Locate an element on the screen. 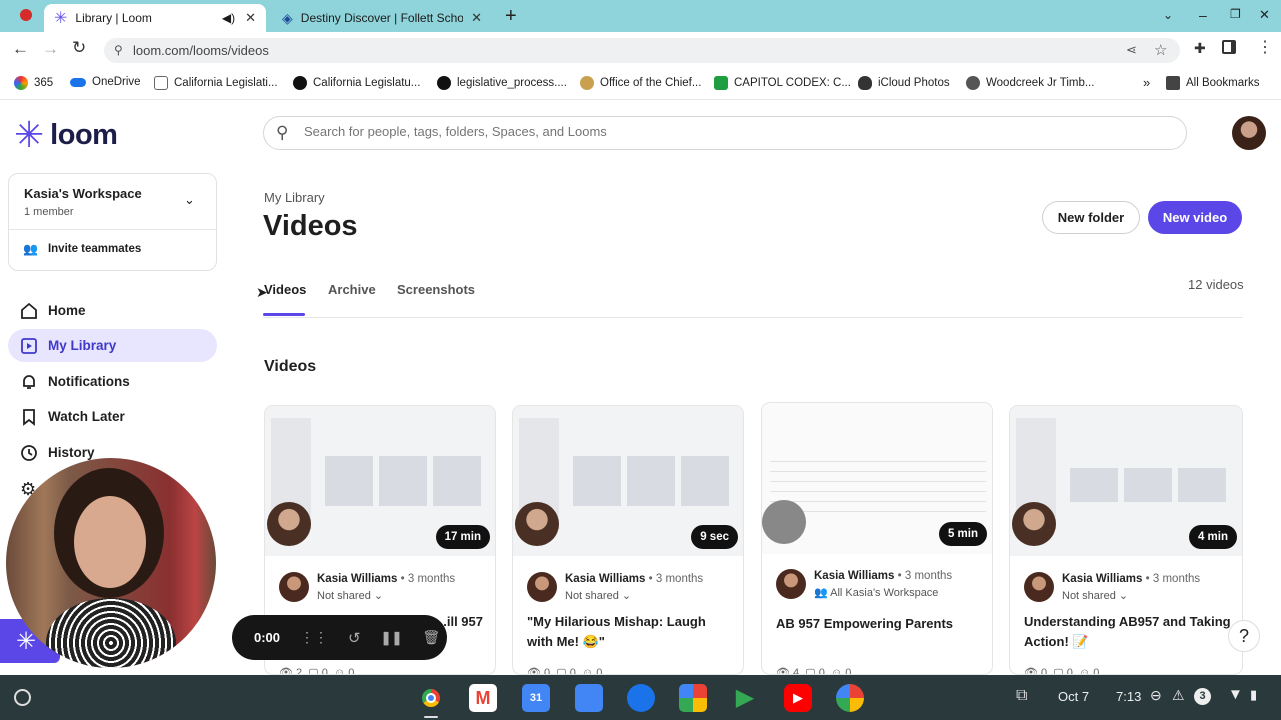 This screenshot has height=720, width=1281. video-thumbnail: 9 sec is located at coordinates (628, 481).